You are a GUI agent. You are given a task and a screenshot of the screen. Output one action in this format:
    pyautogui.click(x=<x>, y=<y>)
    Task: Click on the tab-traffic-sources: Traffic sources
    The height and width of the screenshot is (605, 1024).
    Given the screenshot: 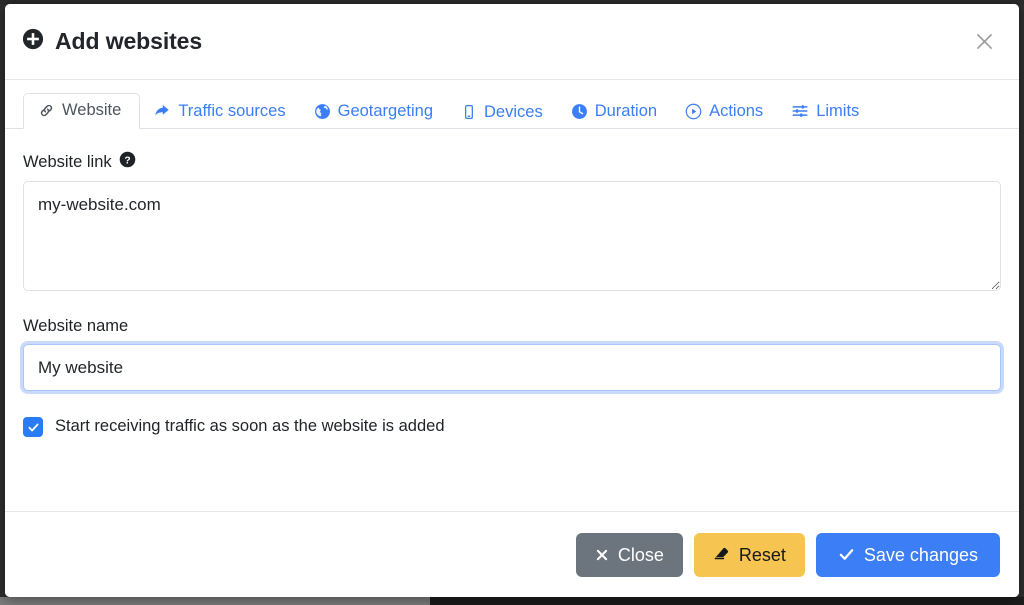 What is the action you would take?
    pyautogui.click(x=220, y=111)
    